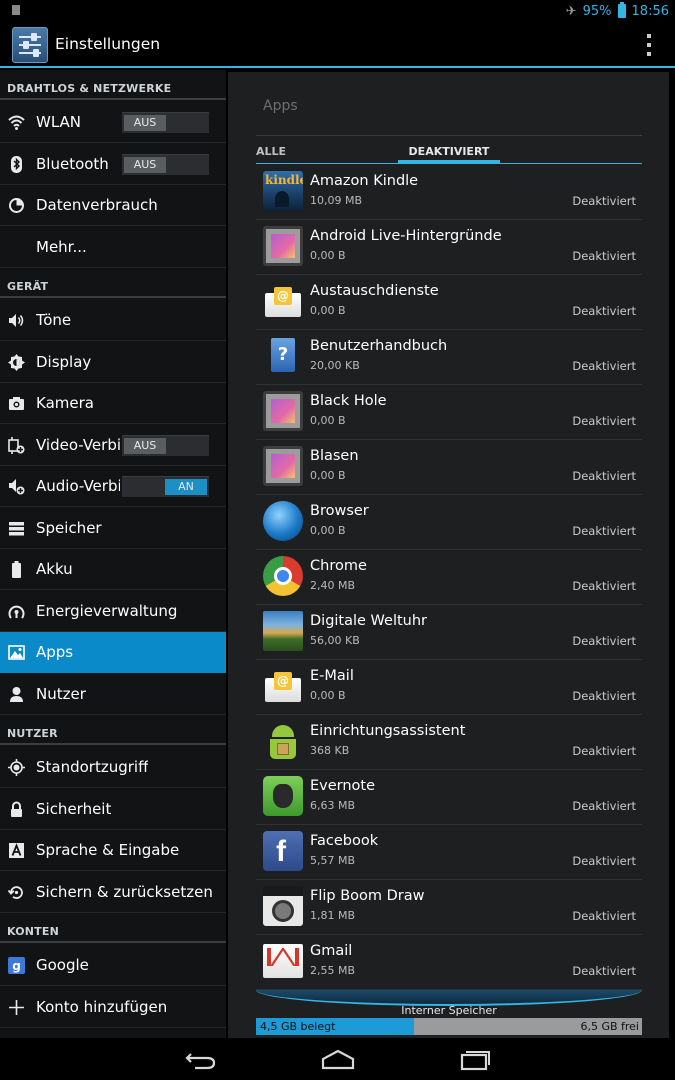 Image resolution: width=675 pixels, height=1080 pixels. I want to click on app-name: Chrome, so click(338, 566).